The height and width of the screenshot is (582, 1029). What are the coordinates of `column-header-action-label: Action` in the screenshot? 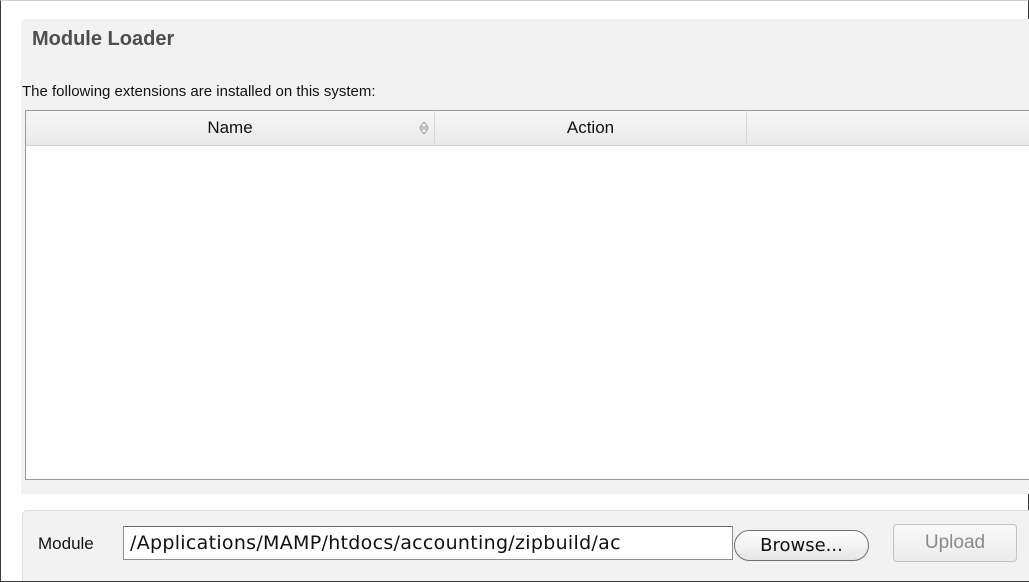 It's located at (590, 127).